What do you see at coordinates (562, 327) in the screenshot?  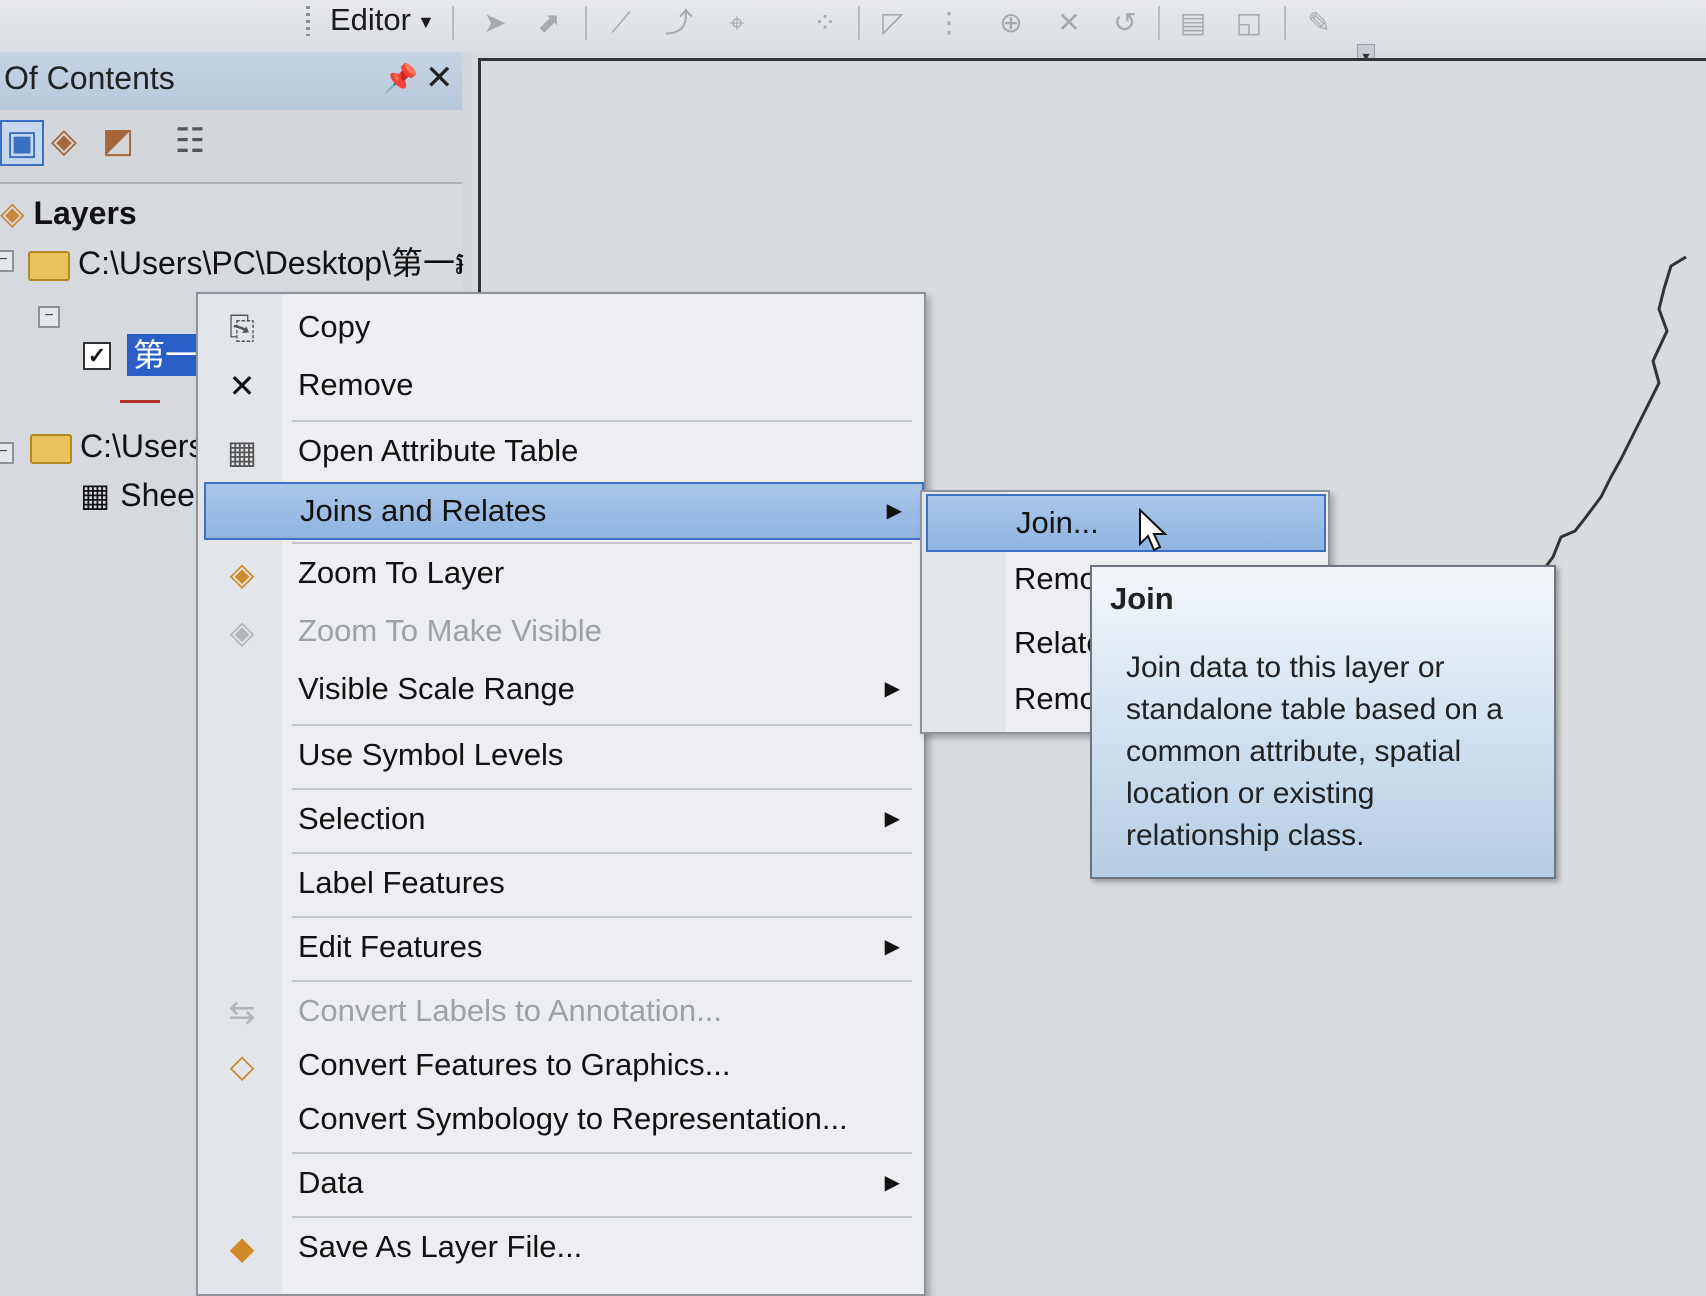 I see `menu-item-copy: ⎘ Copy` at bounding box center [562, 327].